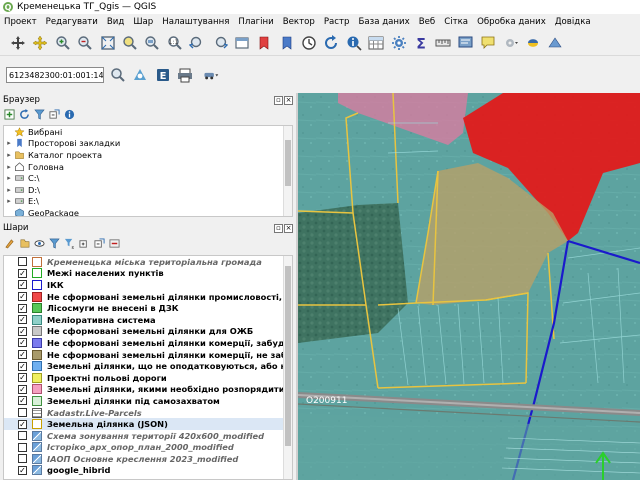 The image size is (640, 480). Describe the element at coordinates (533, 43) in the screenshot. I see `python-console-icon` at that location.